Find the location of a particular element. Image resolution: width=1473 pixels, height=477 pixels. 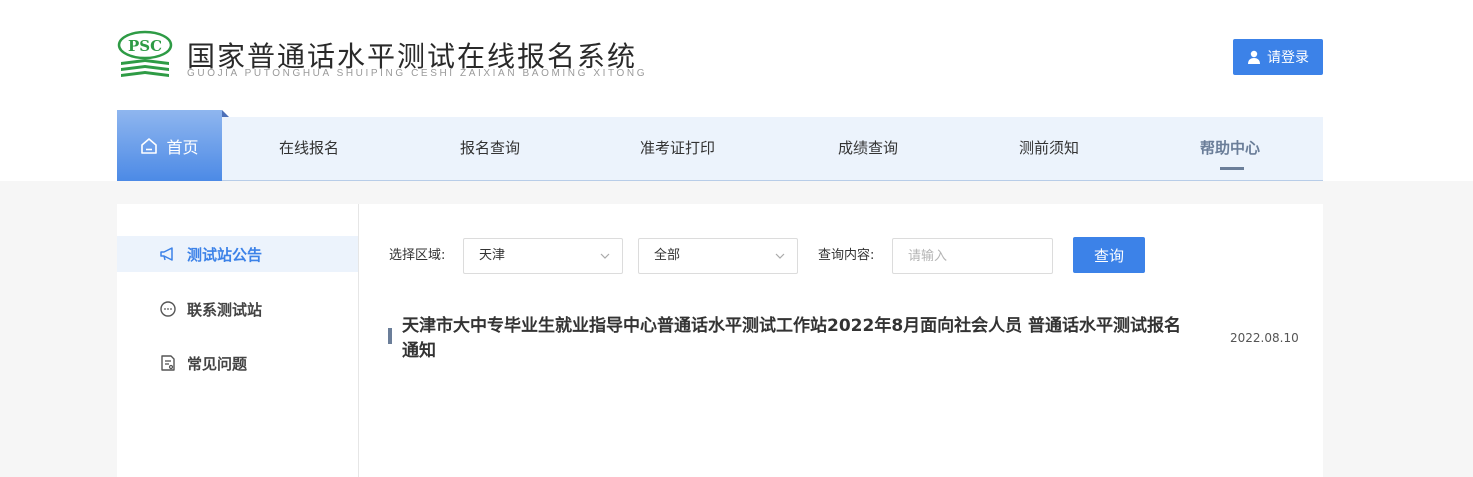

query-button: 查询 is located at coordinates (1109, 255).